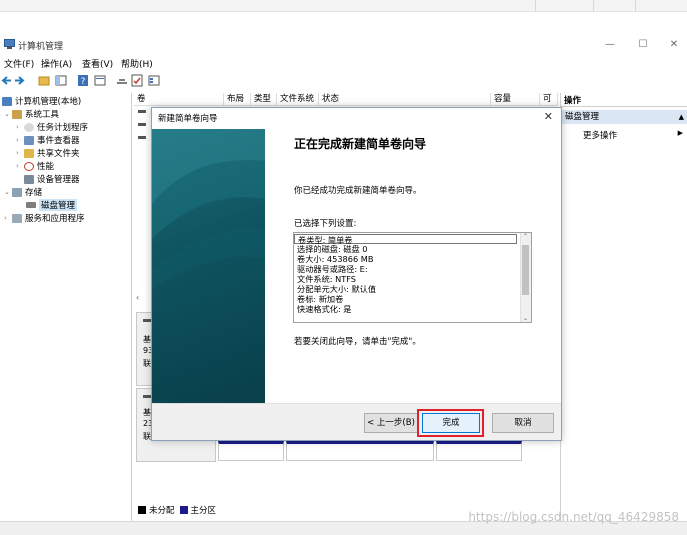 The height and width of the screenshot is (535, 687). I want to click on tree-item-root: 计算机管理(本地), so click(41, 101).